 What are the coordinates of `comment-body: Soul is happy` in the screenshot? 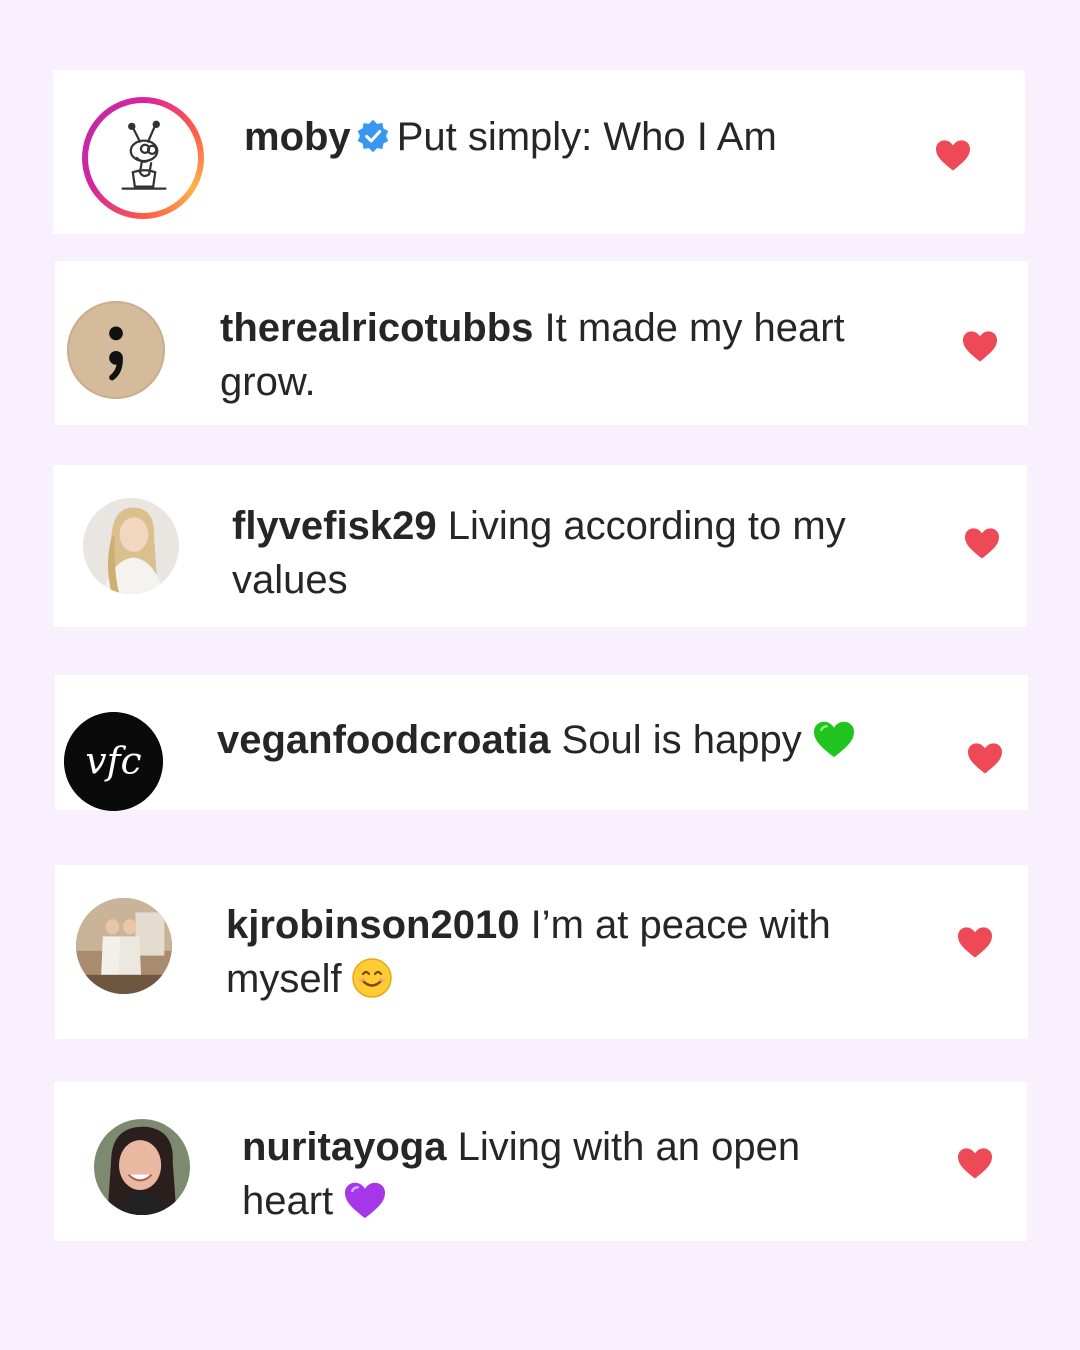 It's located at (681, 740).